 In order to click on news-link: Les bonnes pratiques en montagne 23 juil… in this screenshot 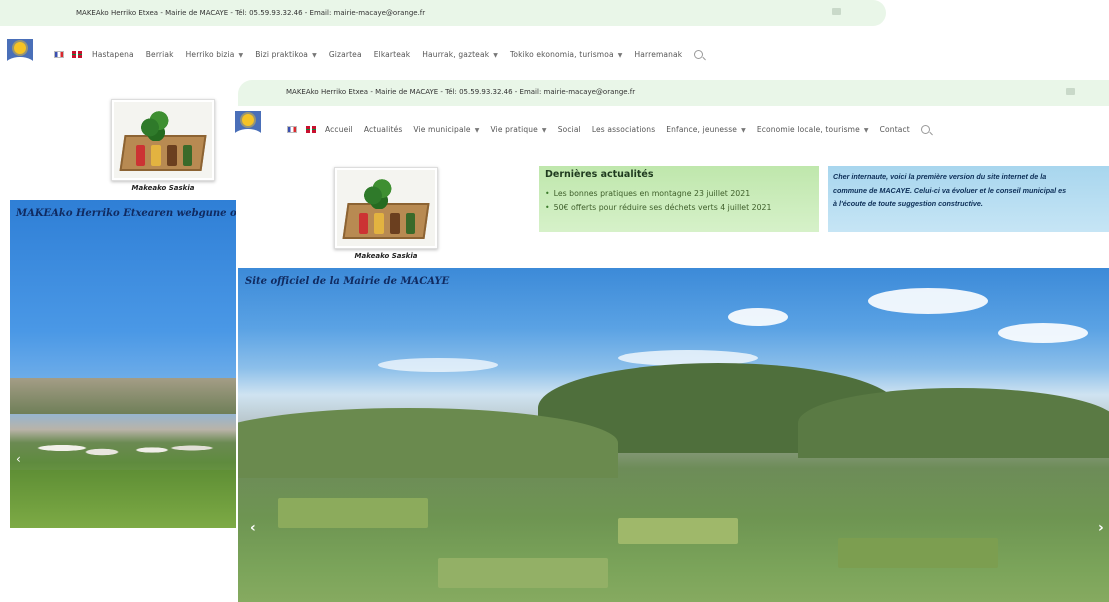, I will do `click(679, 193)`.